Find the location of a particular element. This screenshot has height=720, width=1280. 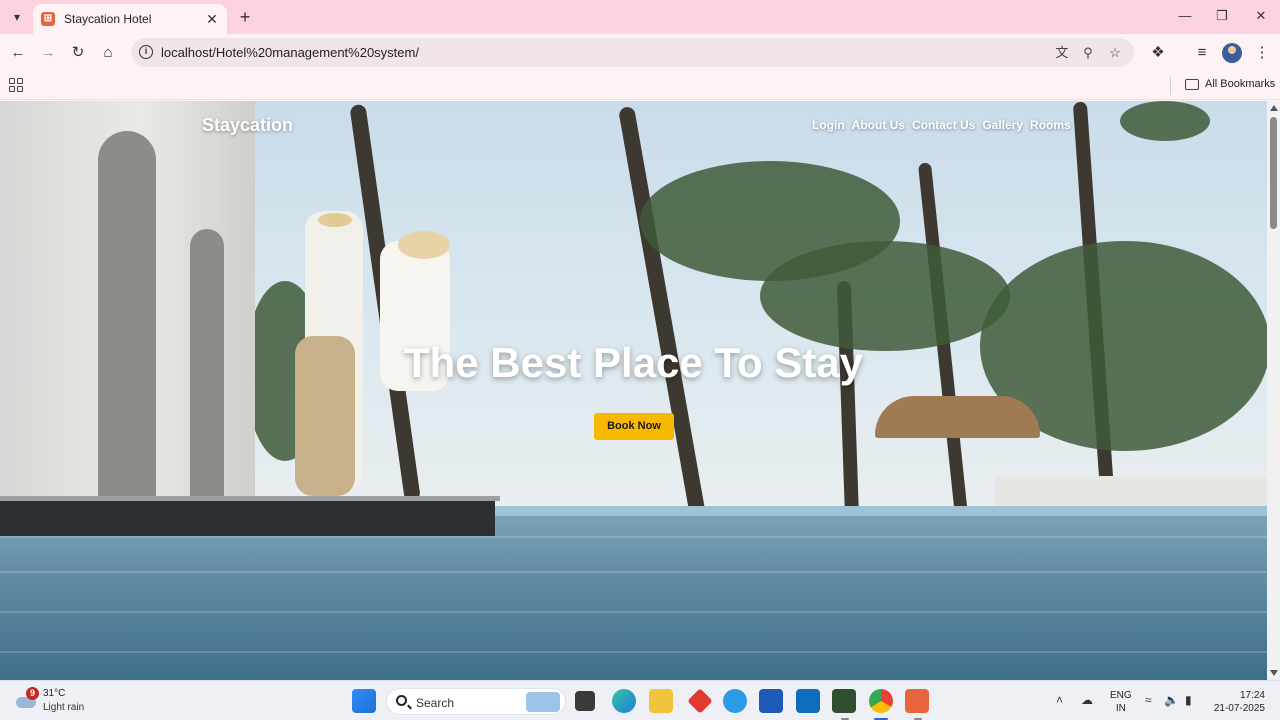

extensions-icon: ❖ is located at coordinates (1158, 53).